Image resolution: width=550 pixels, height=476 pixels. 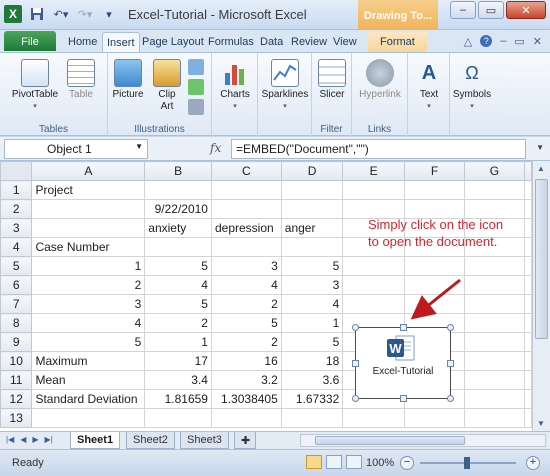 I want to click on cell-e13, so click(x=374, y=418).